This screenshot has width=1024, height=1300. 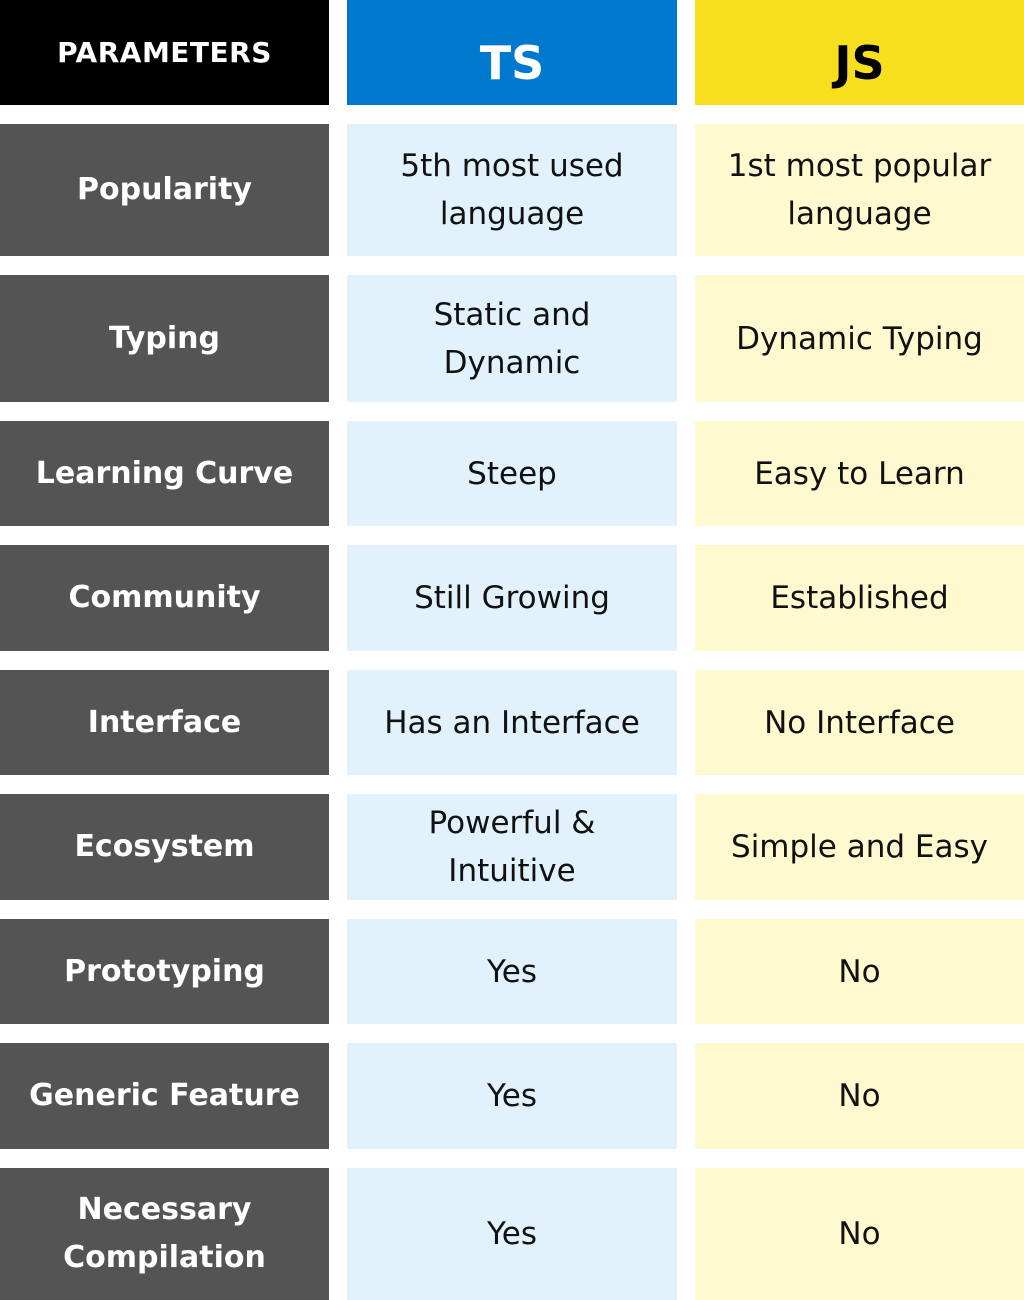 I want to click on parameter-cell: Community, so click(x=164, y=598).